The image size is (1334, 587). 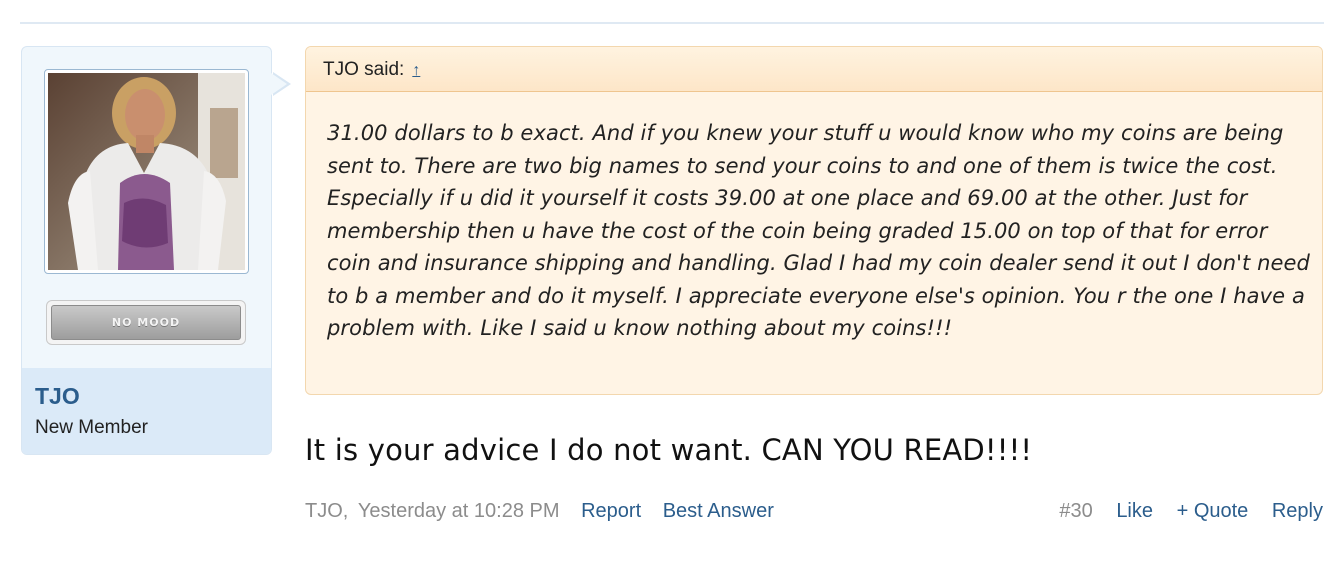 What do you see at coordinates (459, 511) in the screenshot?
I see `post-timestamp: Yesterday at 10:28 PM` at bounding box center [459, 511].